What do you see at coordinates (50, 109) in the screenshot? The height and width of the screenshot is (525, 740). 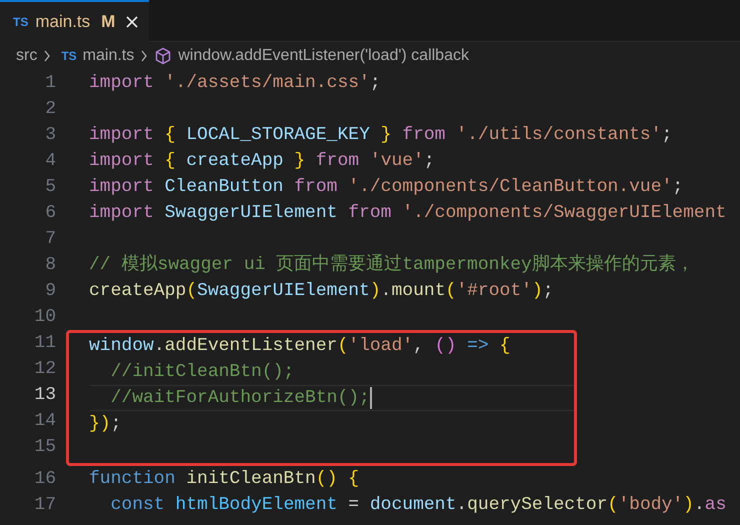 I see `line-number: 2` at bounding box center [50, 109].